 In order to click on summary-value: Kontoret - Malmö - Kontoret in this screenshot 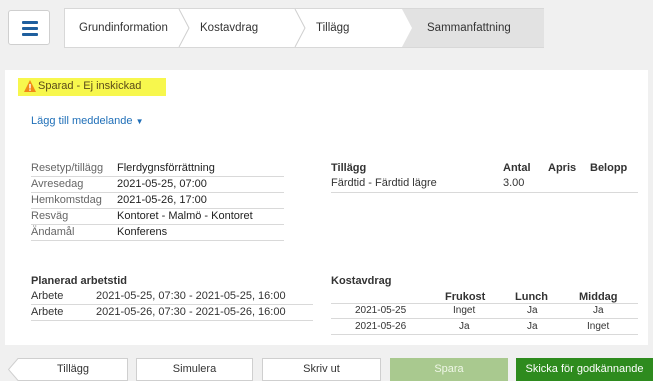, I will do `click(185, 216)`.